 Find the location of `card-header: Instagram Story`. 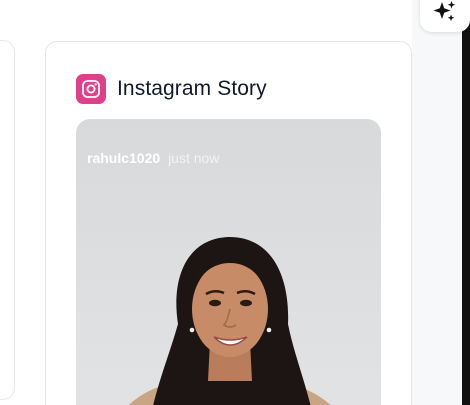

card-header: Instagram Story is located at coordinates (171, 89).